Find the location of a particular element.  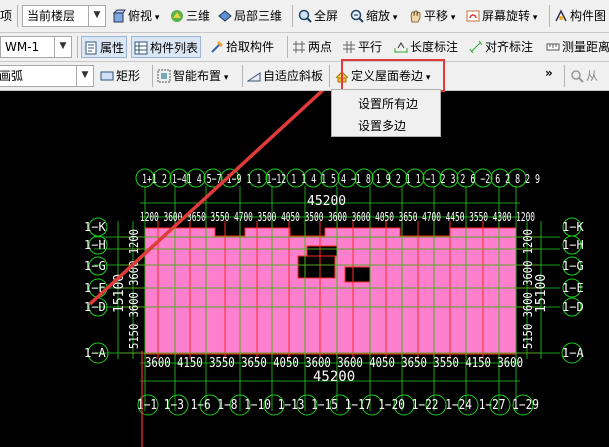

properties-label: 属性 is located at coordinates (112, 48).